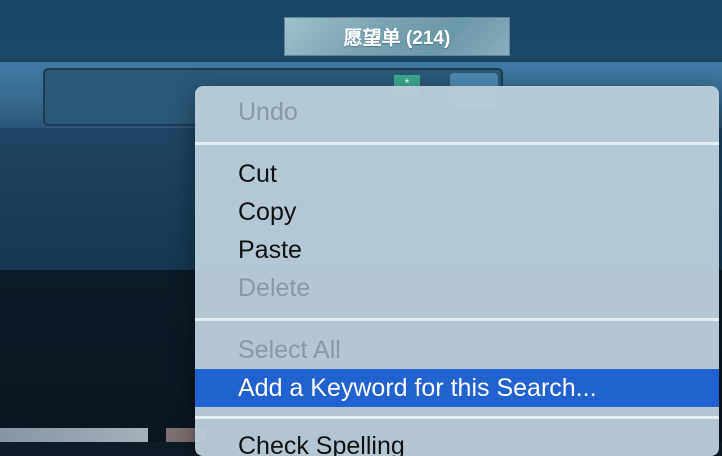 This screenshot has width=722, height=456. Describe the element at coordinates (457, 174) in the screenshot. I see `menu-item-cut: Cut` at that location.